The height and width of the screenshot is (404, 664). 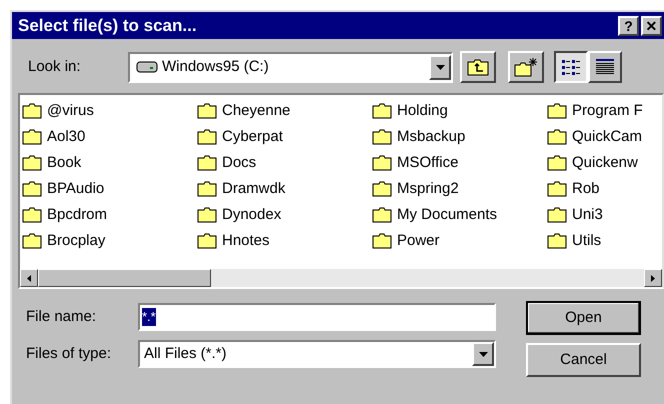 I want to click on new-folder-button, so click(x=526, y=67).